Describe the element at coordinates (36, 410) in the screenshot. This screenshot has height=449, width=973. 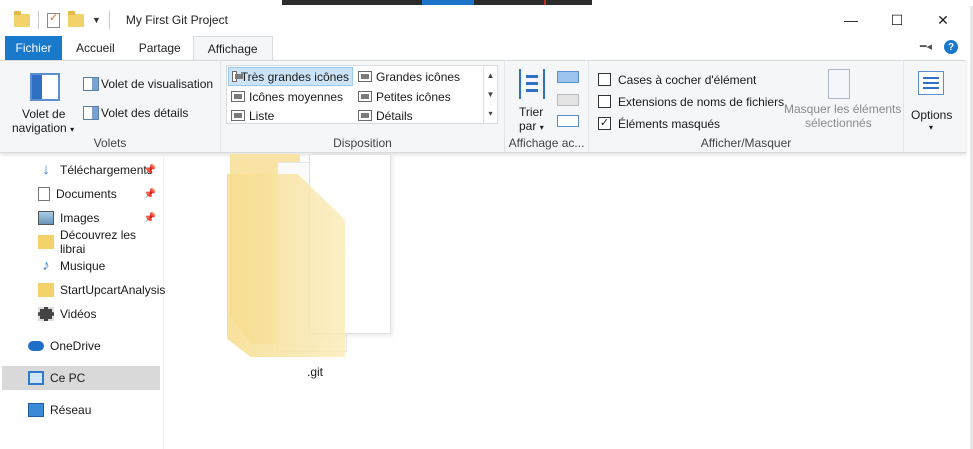
I see `network-icon` at that location.